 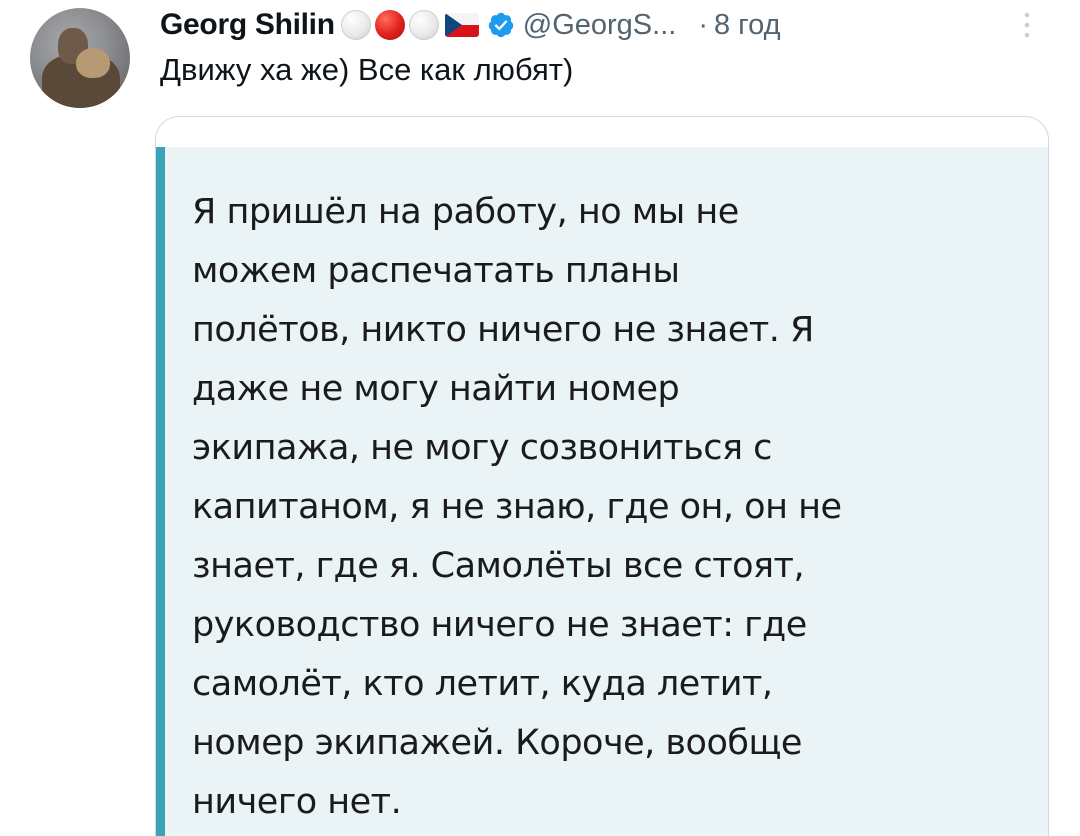 What do you see at coordinates (436, 389) in the screenshot?
I see `quote-line: даже не могу найти номер` at bounding box center [436, 389].